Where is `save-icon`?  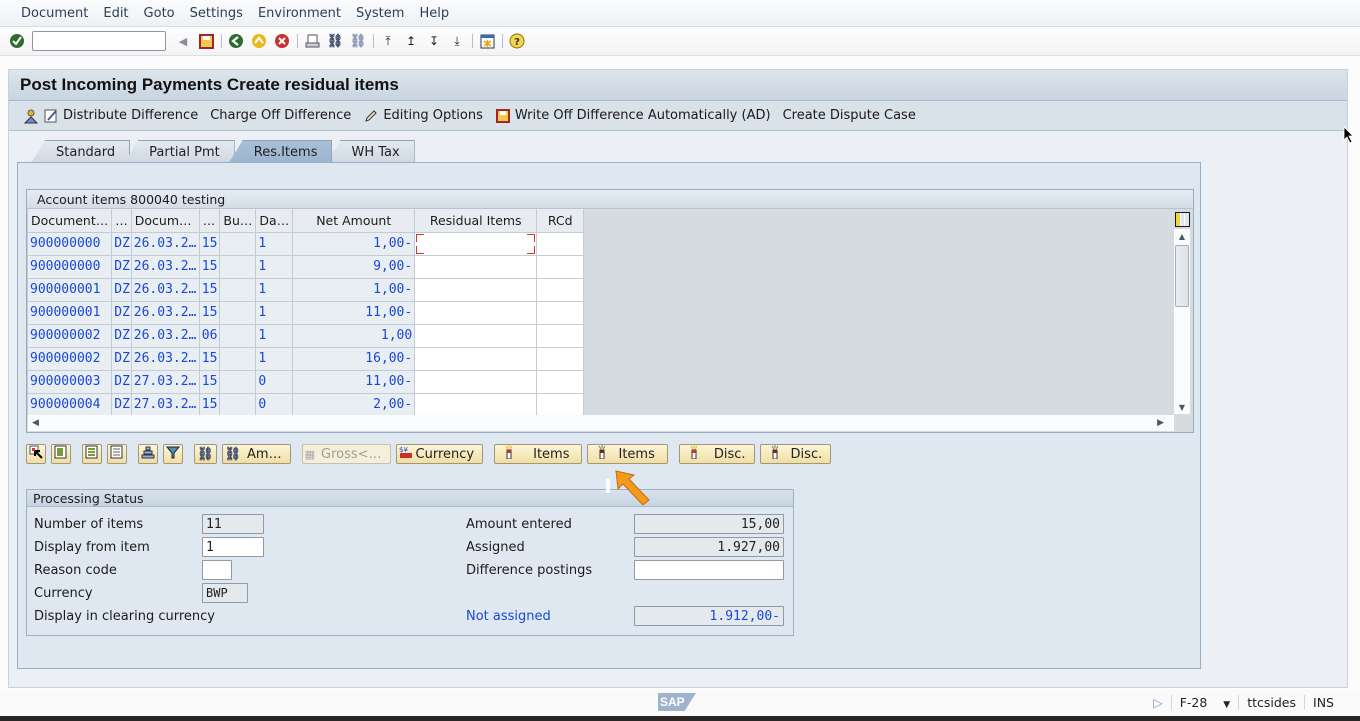
save-icon is located at coordinates (206, 41).